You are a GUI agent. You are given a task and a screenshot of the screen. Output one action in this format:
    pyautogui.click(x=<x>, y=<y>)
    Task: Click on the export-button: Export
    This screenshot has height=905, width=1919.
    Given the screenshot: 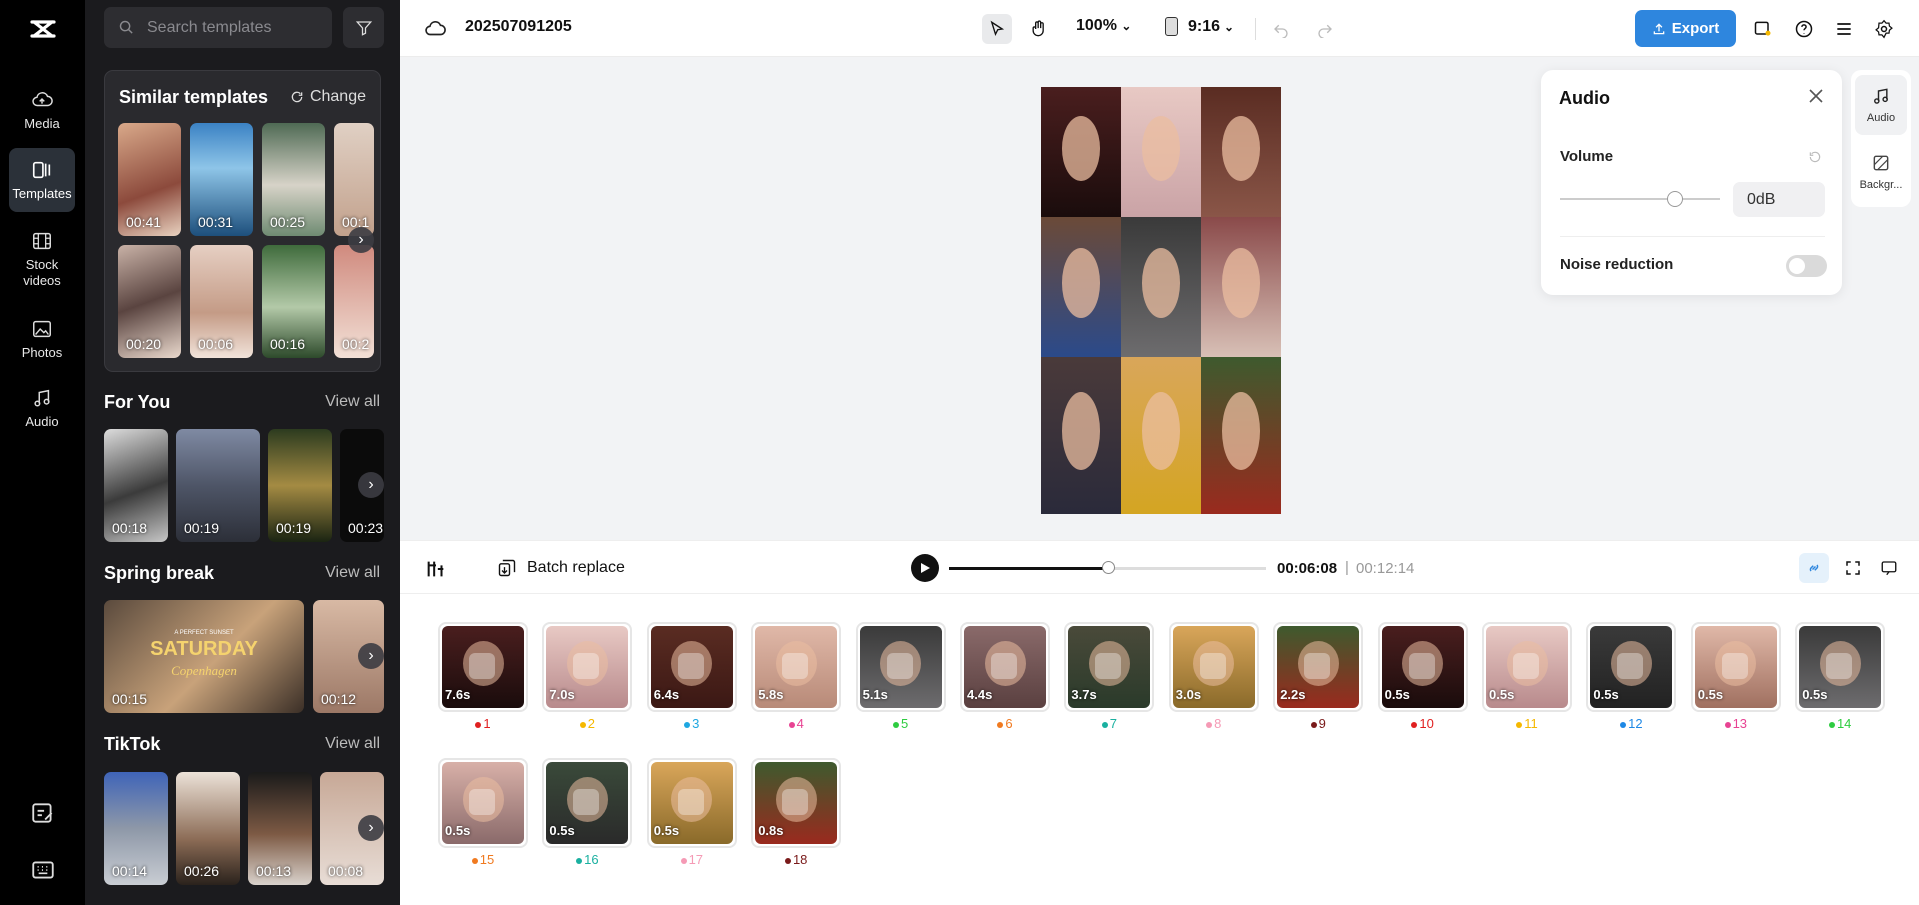 What is the action you would take?
    pyautogui.click(x=1685, y=28)
    